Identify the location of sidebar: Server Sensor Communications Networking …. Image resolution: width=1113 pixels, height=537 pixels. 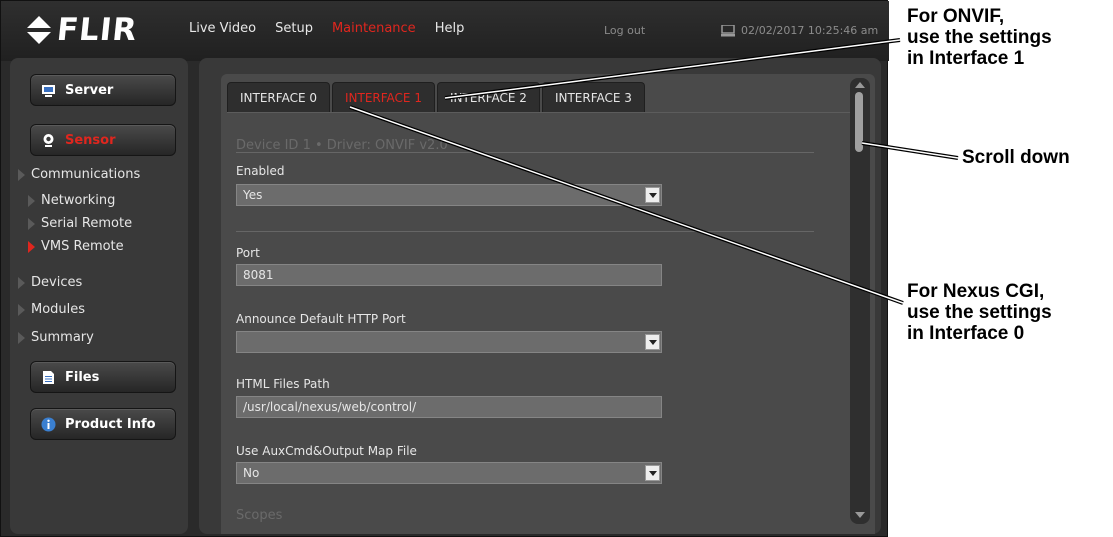
(99, 296).